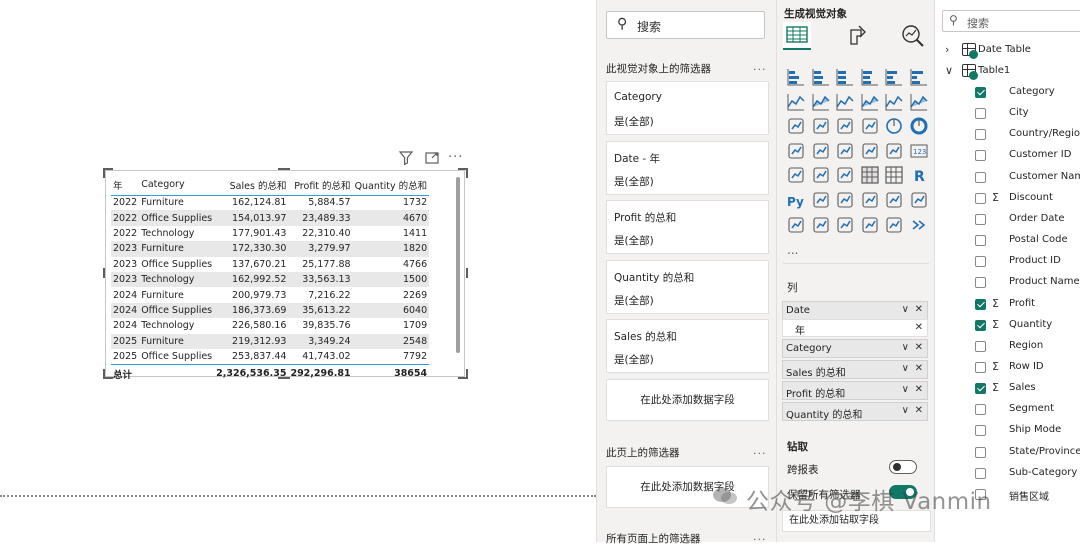 Image resolution: width=1080 pixels, height=546 pixels. What do you see at coordinates (894, 102) in the screenshot?
I see `line-column-chart-icon` at bounding box center [894, 102].